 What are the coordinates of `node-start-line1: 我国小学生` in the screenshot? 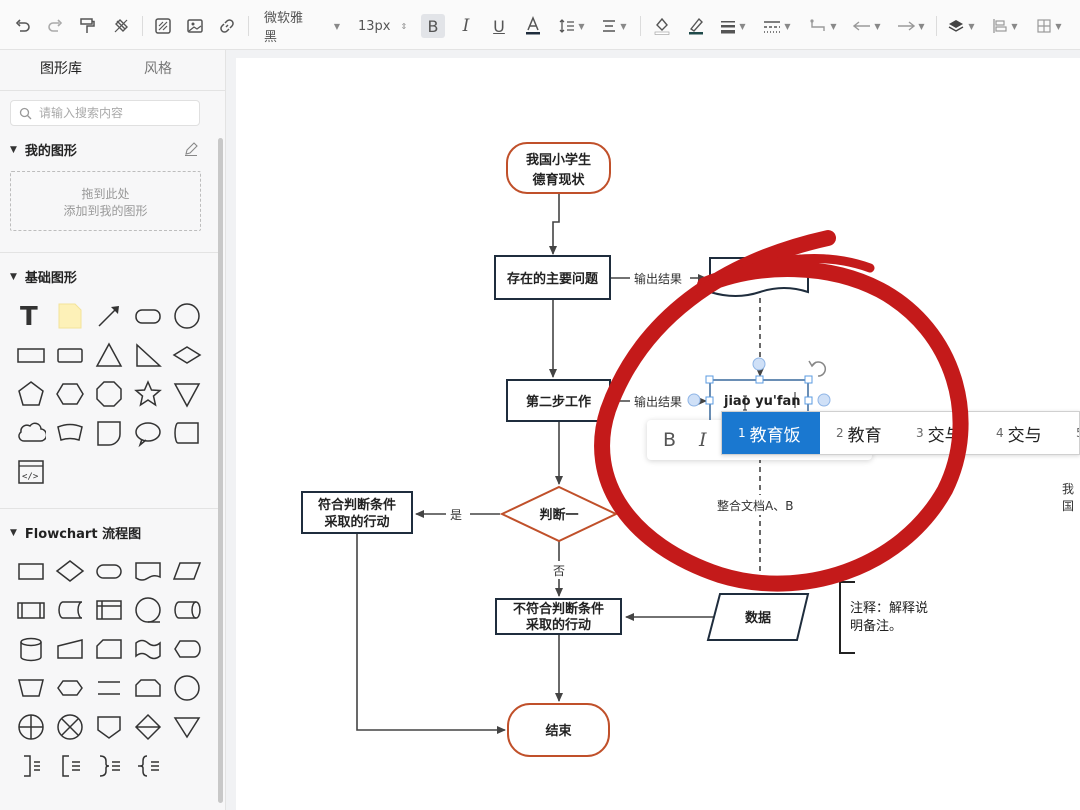 It's located at (558, 160).